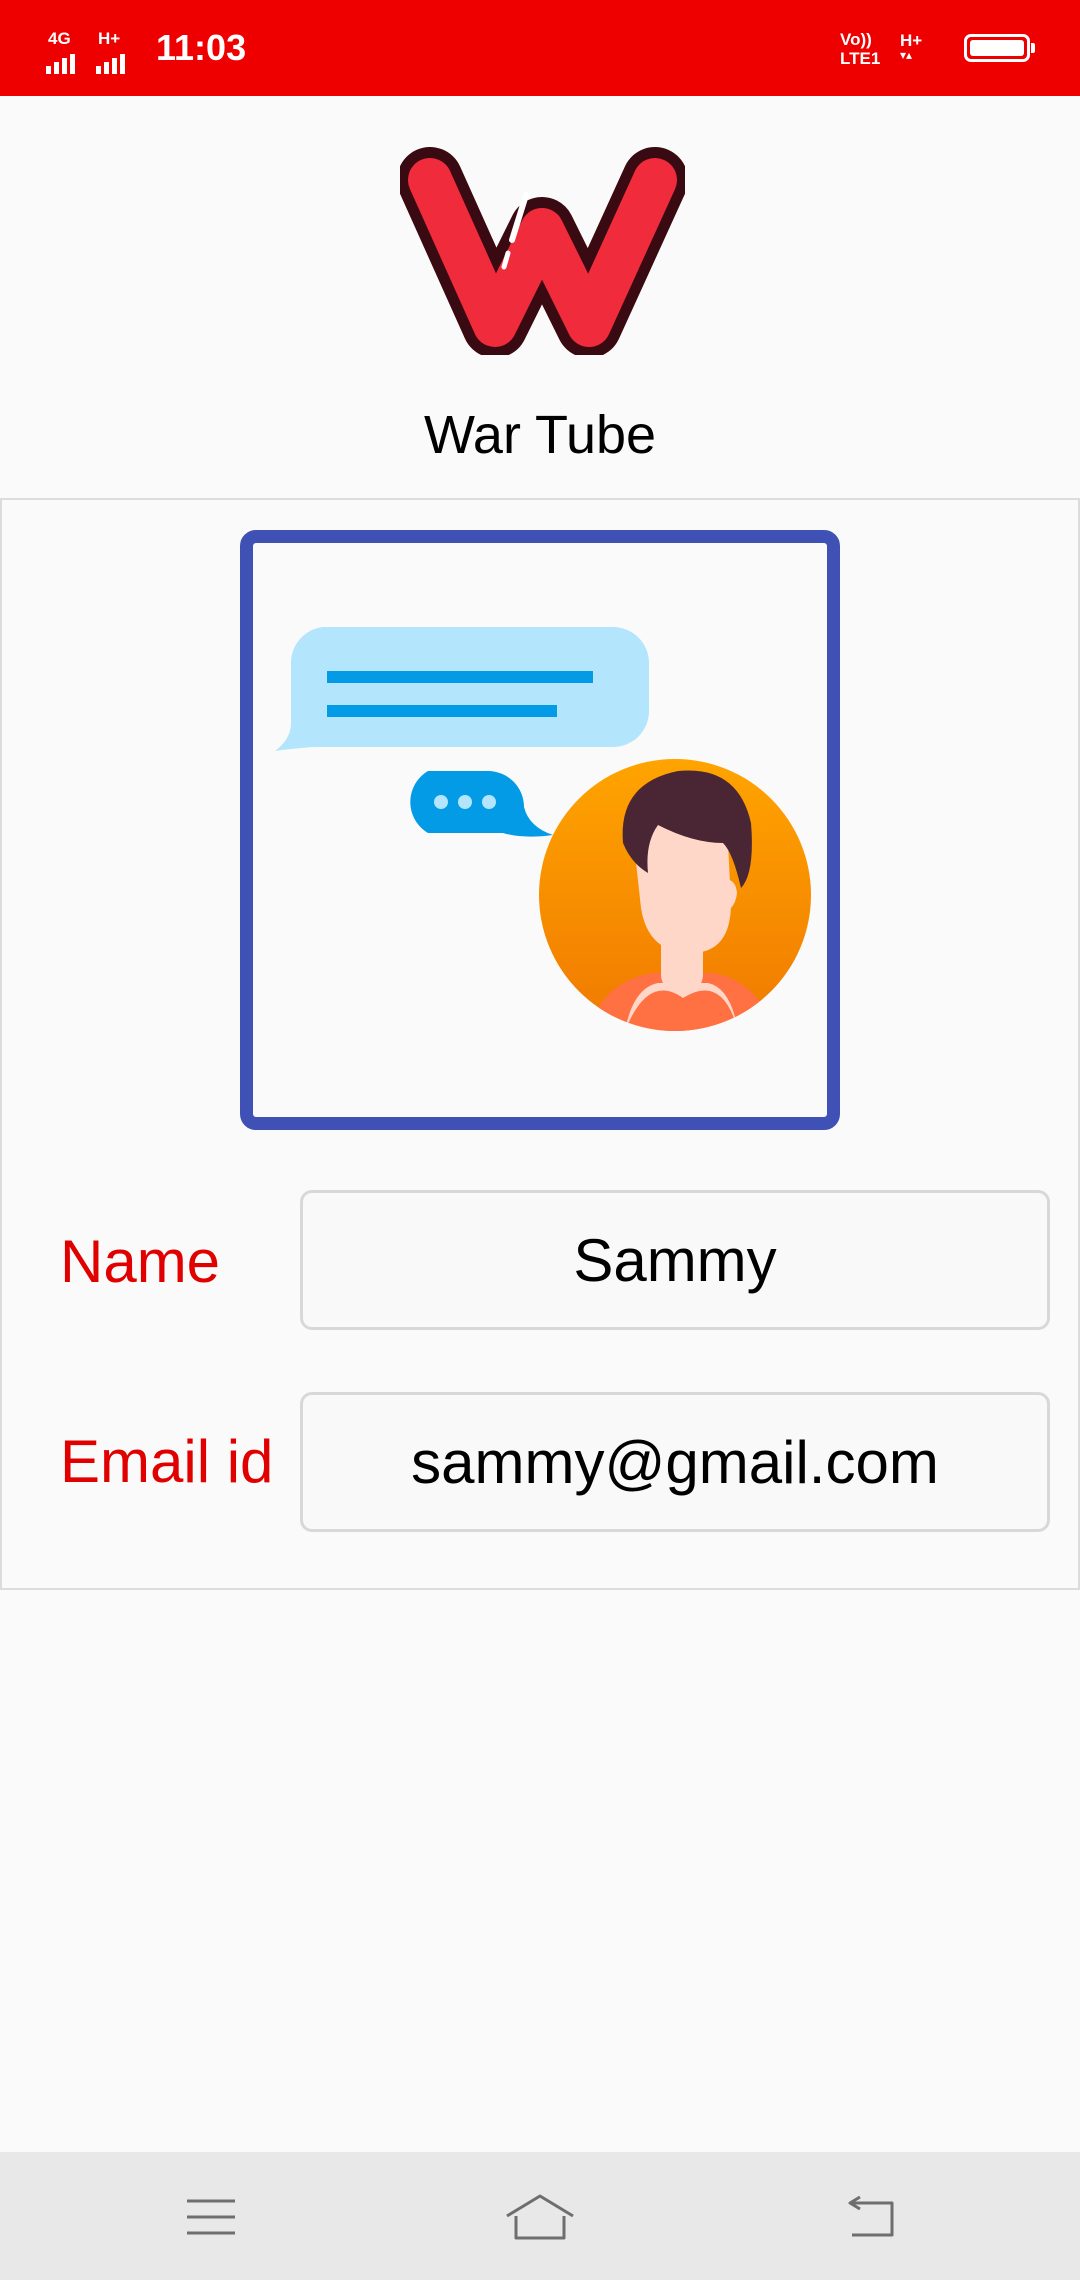 This screenshot has height=2280, width=1080. I want to click on signal-bars-2-icon, so click(110, 61).